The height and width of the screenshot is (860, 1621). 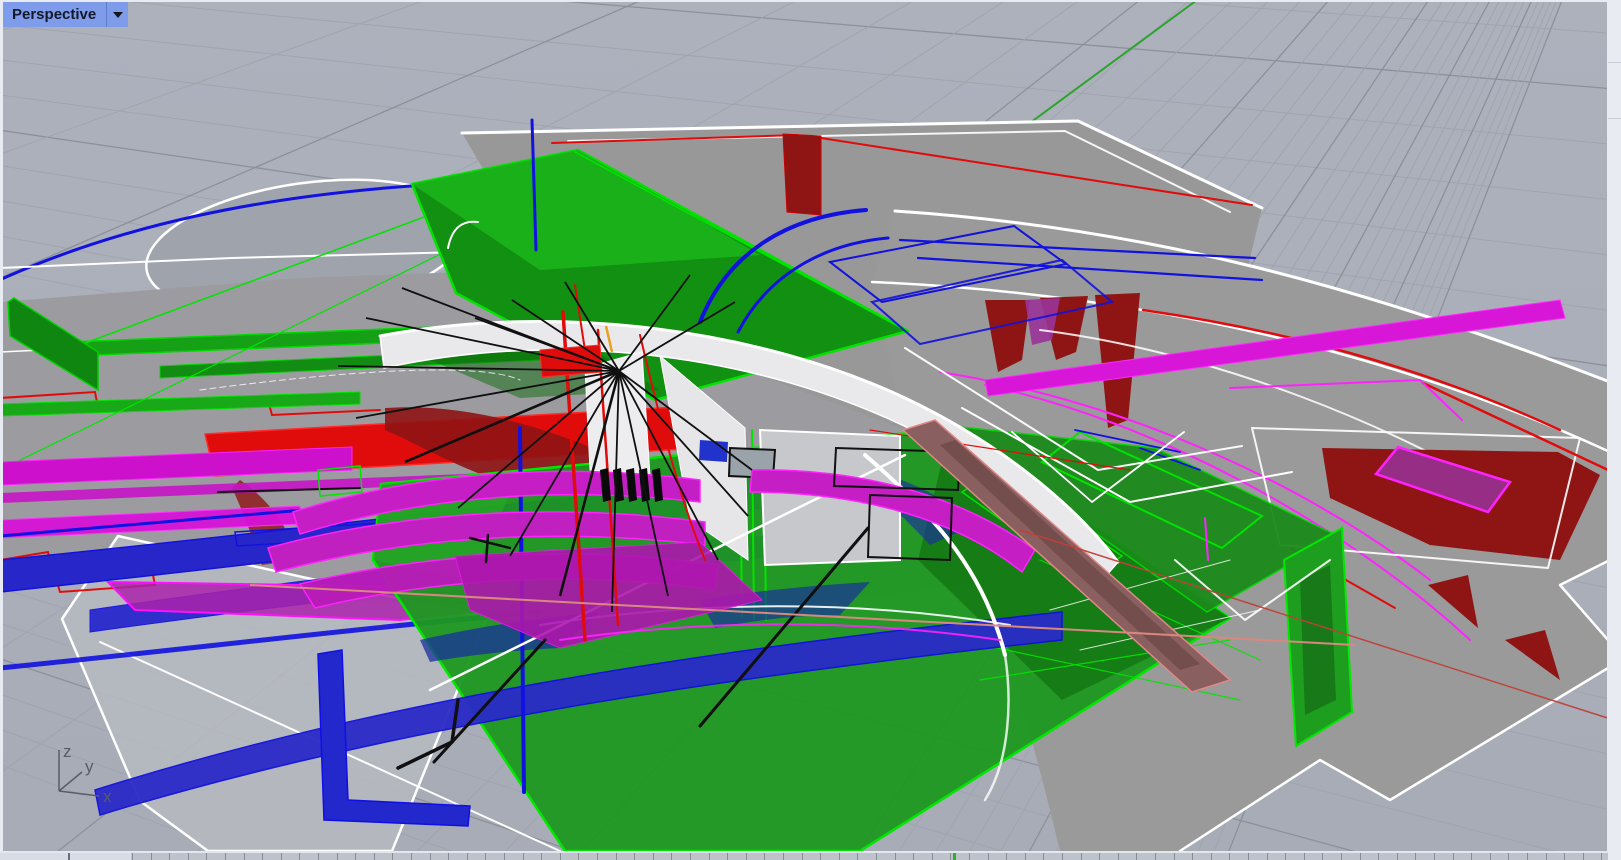 I want to click on chevron-down-icon, so click(x=117, y=14).